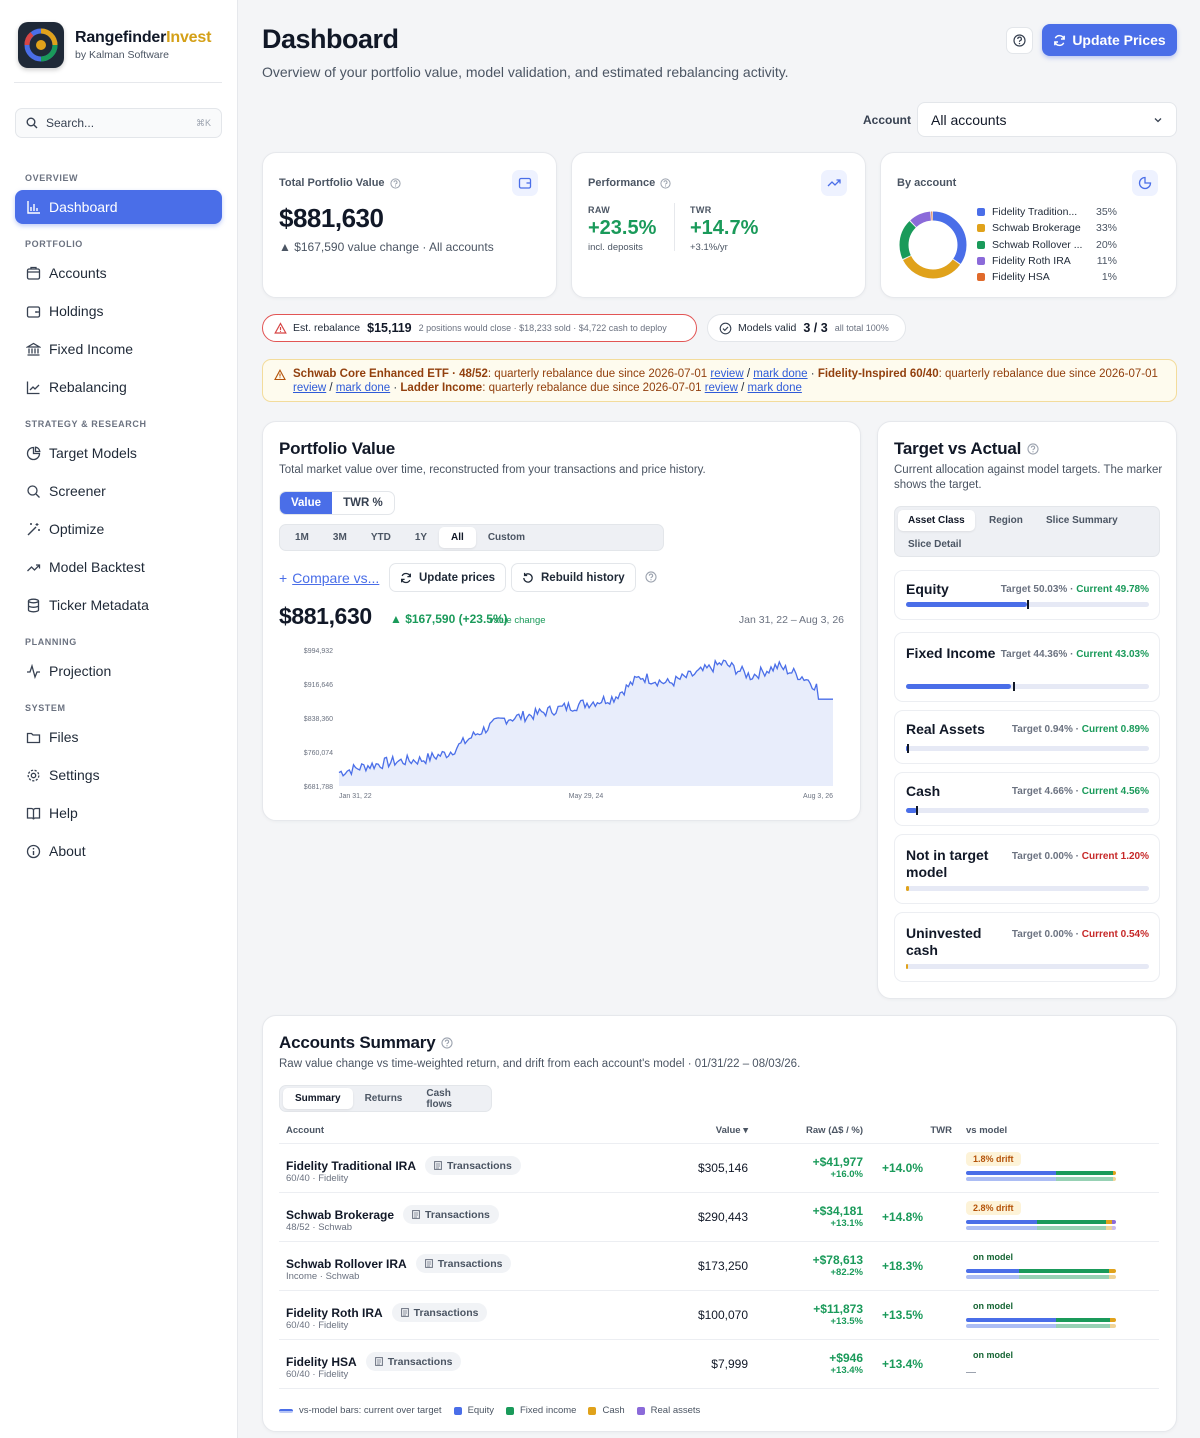 This screenshot has width=1200, height=1438. What do you see at coordinates (457, 537) in the screenshot?
I see `range-all: All` at bounding box center [457, 537].